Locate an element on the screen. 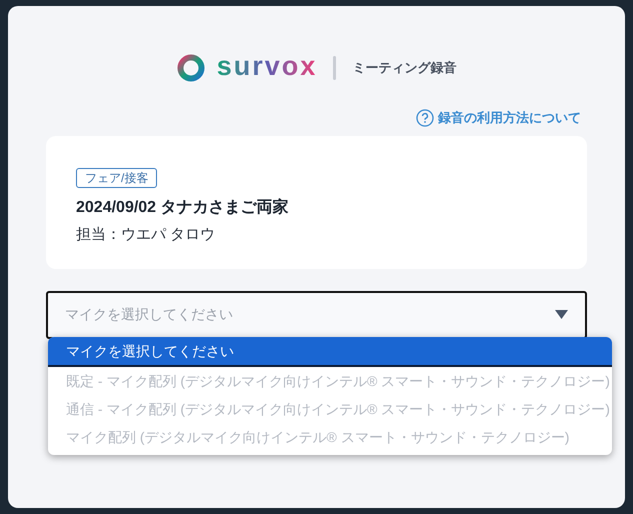  dropdown-option: マイクを選択してください is located at coordinates (330, 352).